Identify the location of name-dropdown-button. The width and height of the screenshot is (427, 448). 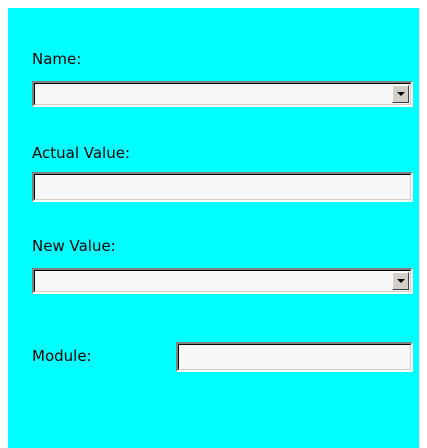
(400, 94).